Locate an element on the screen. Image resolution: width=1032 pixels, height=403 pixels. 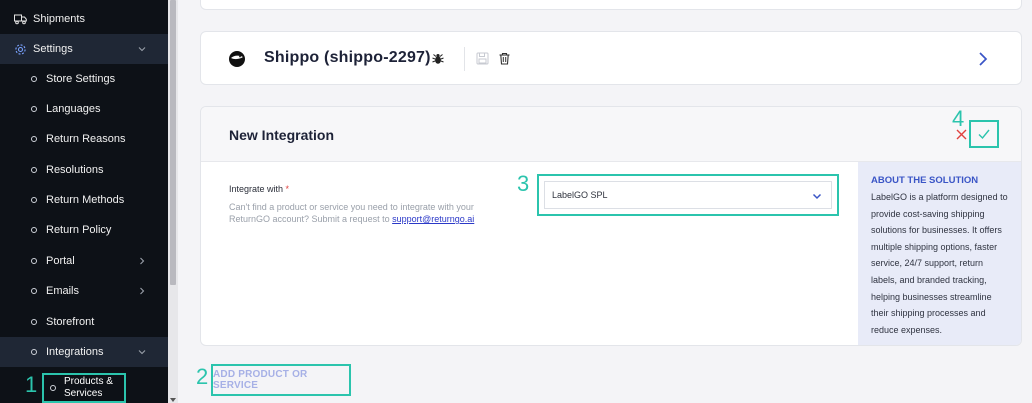
integration-select-highlight: LabelGO SPL is located at coordinates (688, 195).